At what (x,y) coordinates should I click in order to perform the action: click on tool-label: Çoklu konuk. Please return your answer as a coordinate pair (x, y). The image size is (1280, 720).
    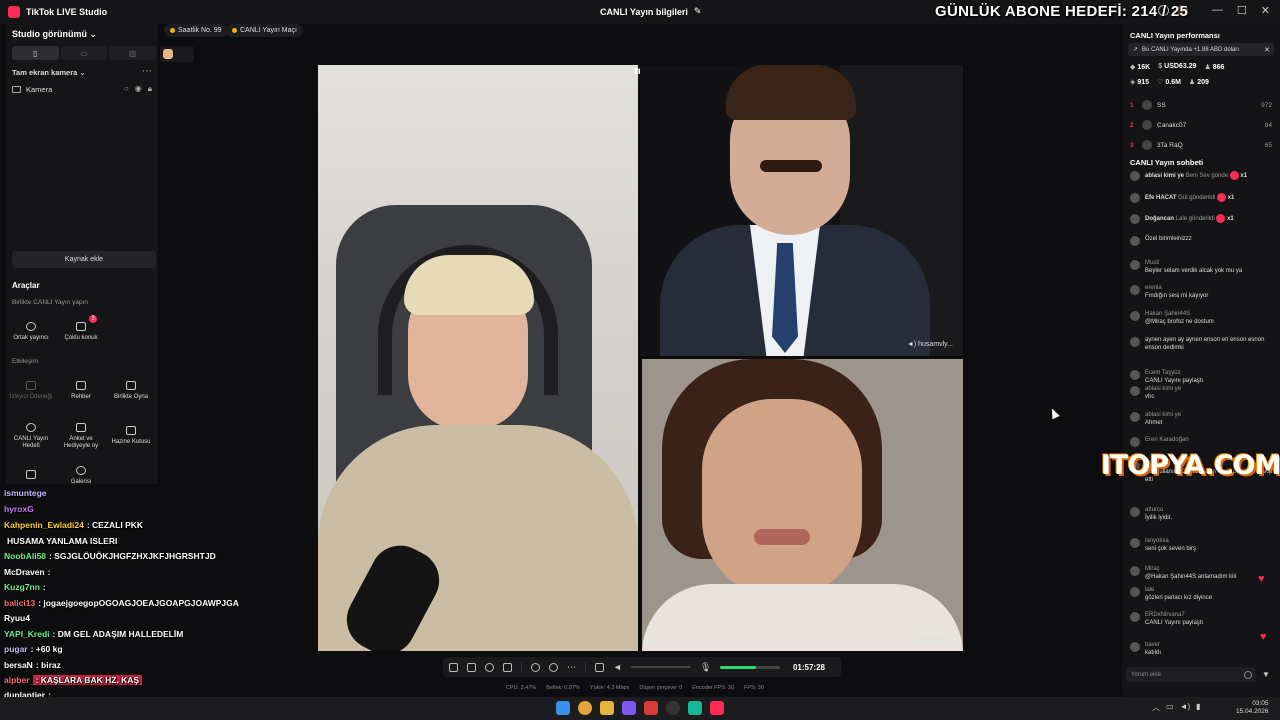
    Looking at the image, I should click on (81, 338).